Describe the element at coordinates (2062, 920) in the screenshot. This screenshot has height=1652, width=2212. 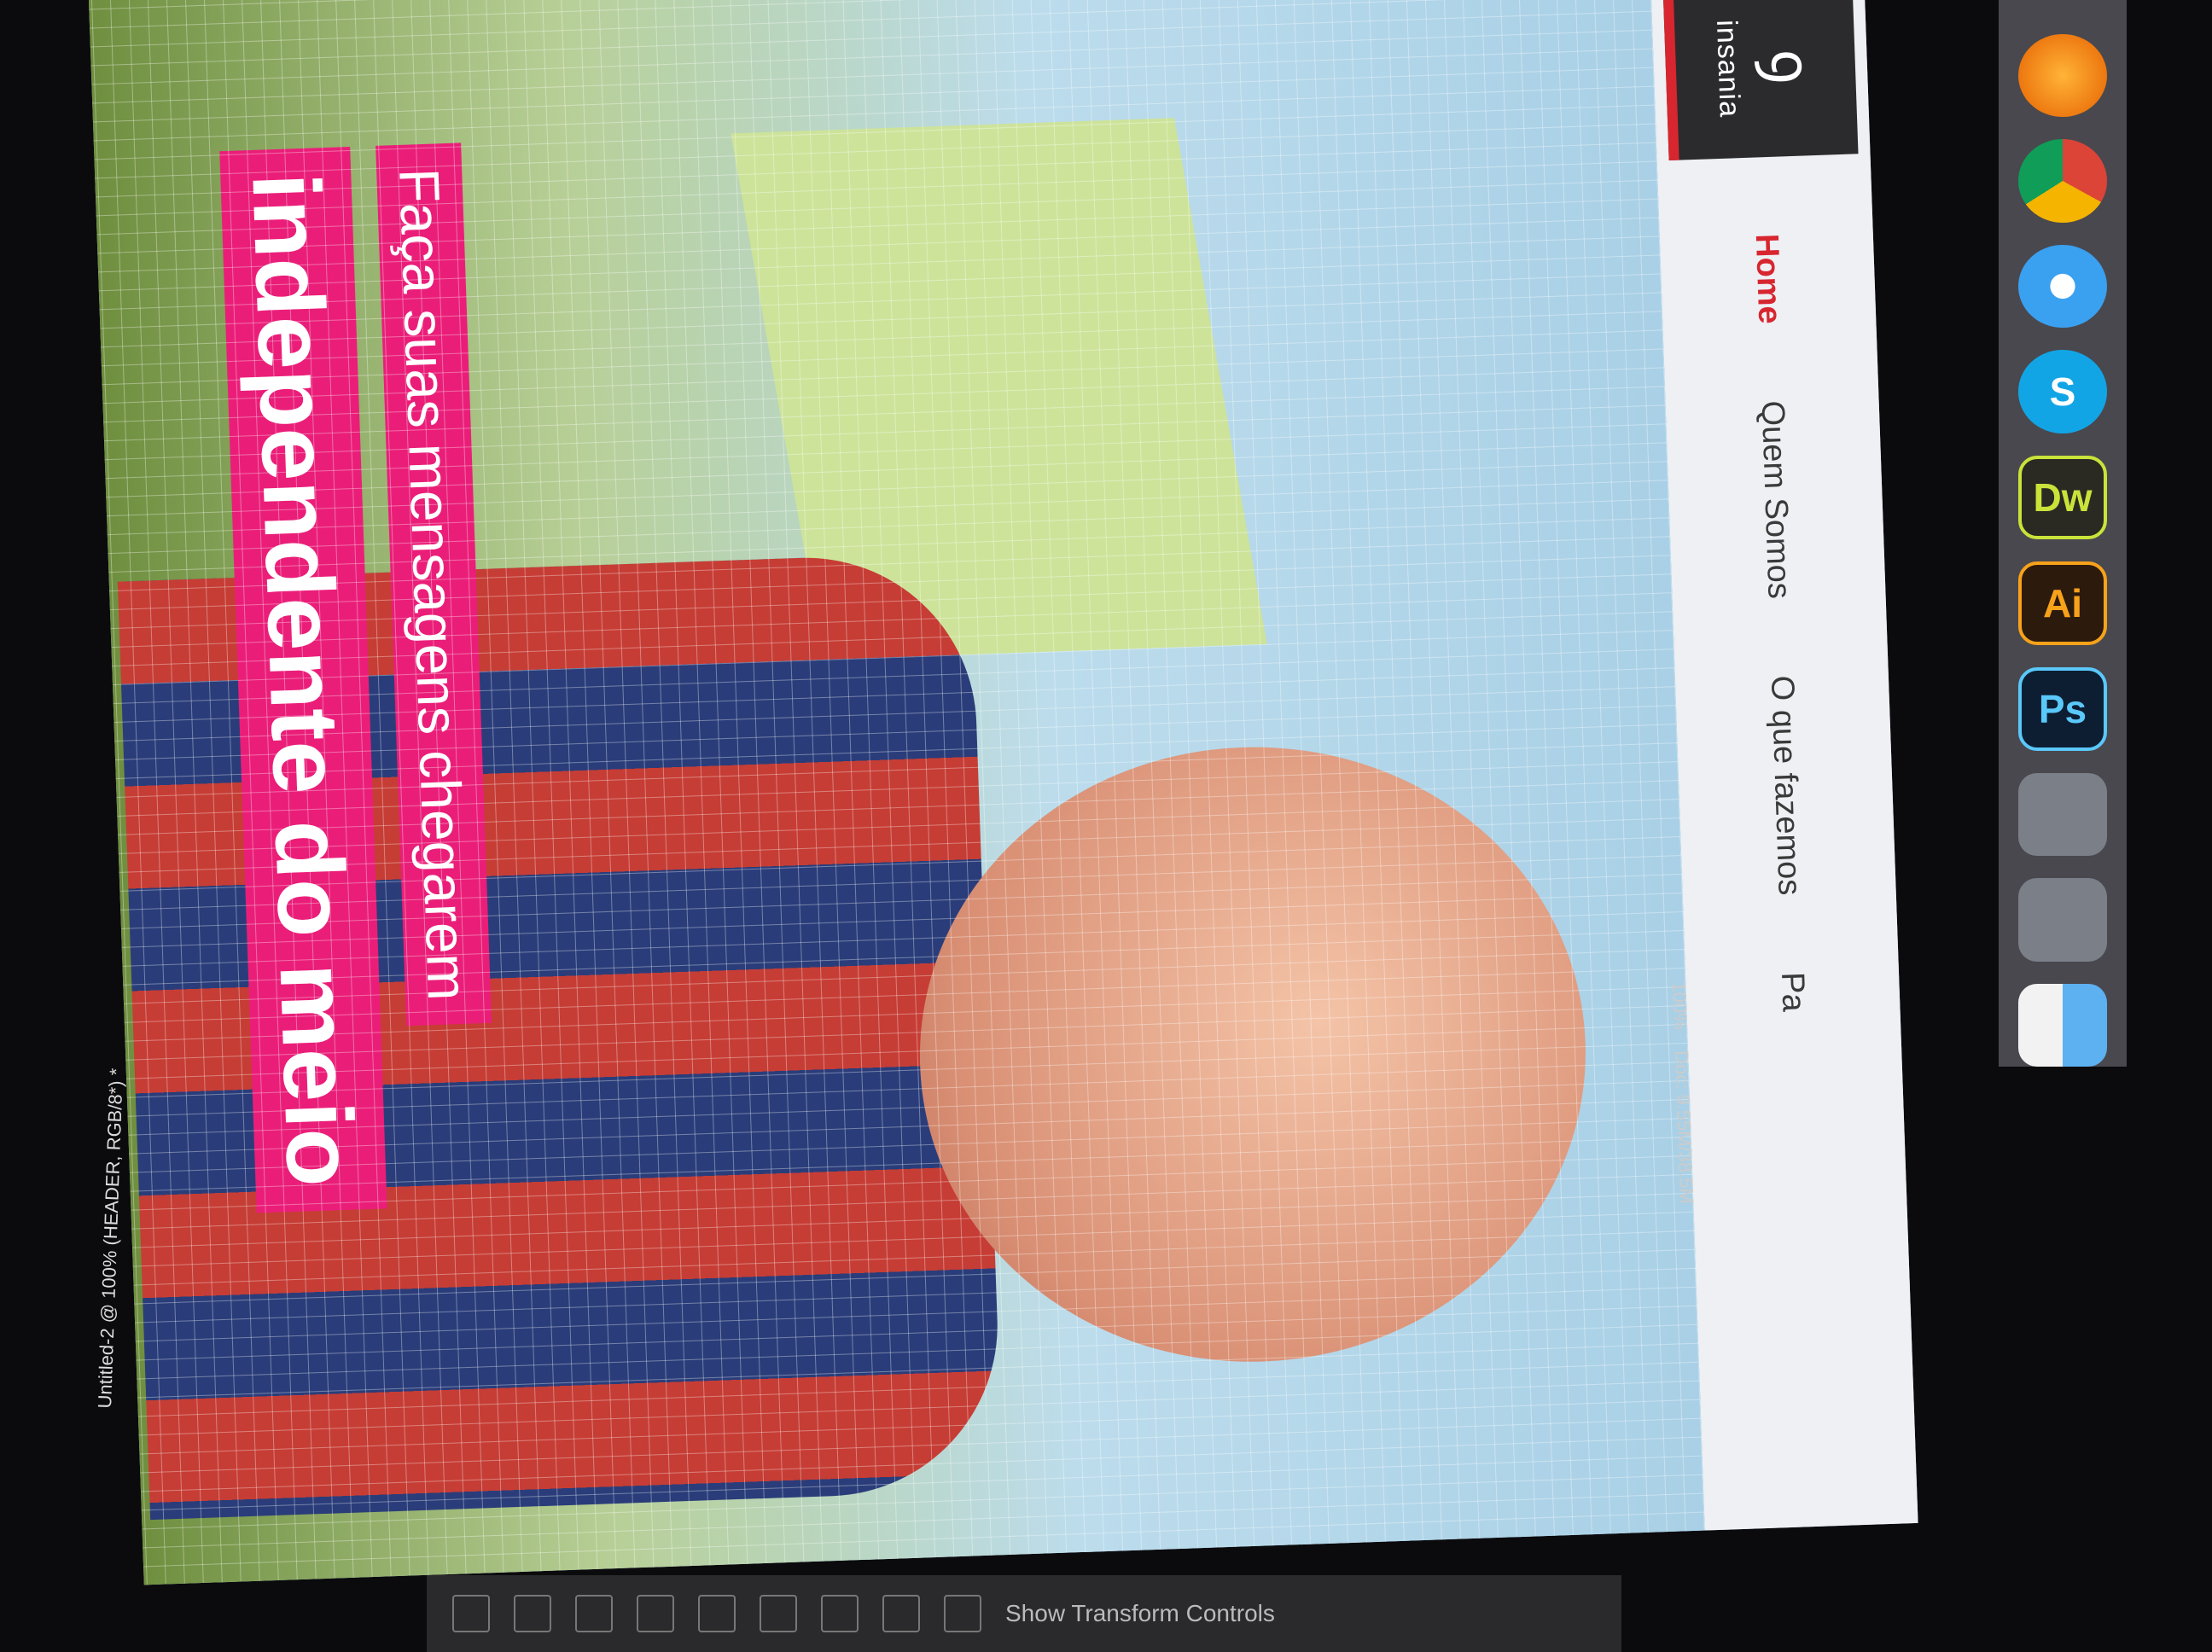
I see `launchpad-icon` at that location.